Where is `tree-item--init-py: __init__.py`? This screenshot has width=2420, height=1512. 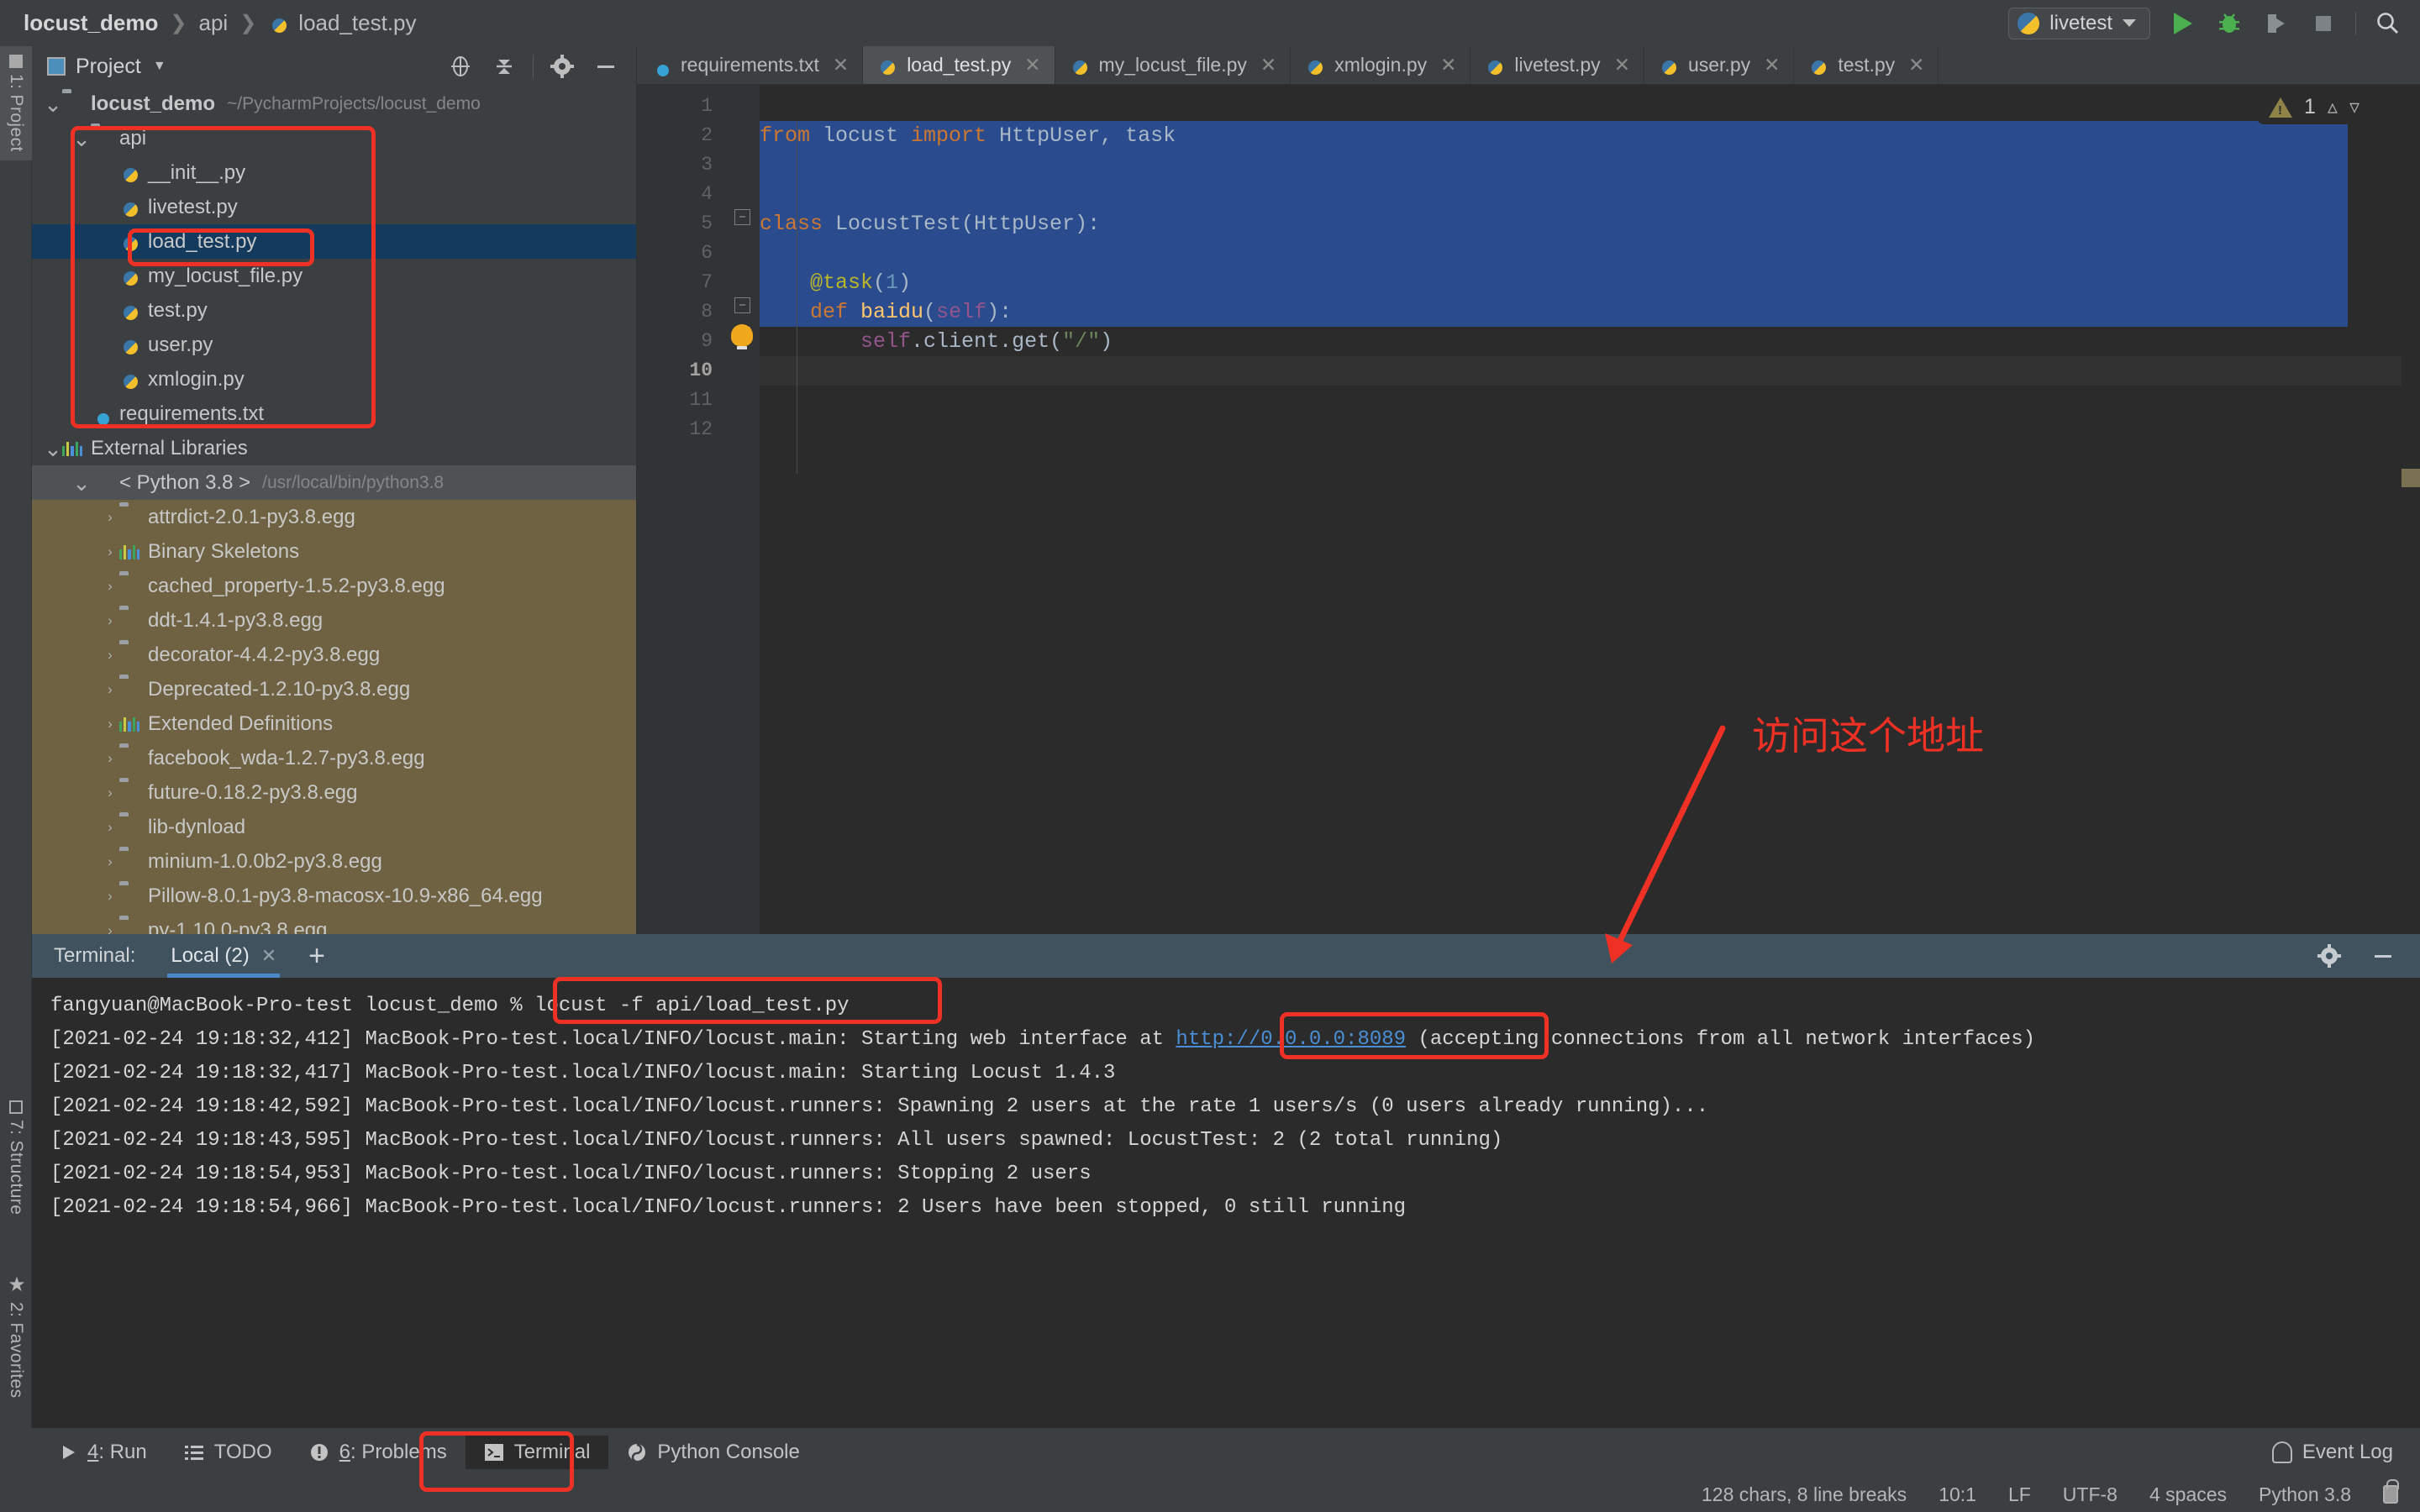
tree-item--init-py: __init__.py is located at coordinates (334, 172).